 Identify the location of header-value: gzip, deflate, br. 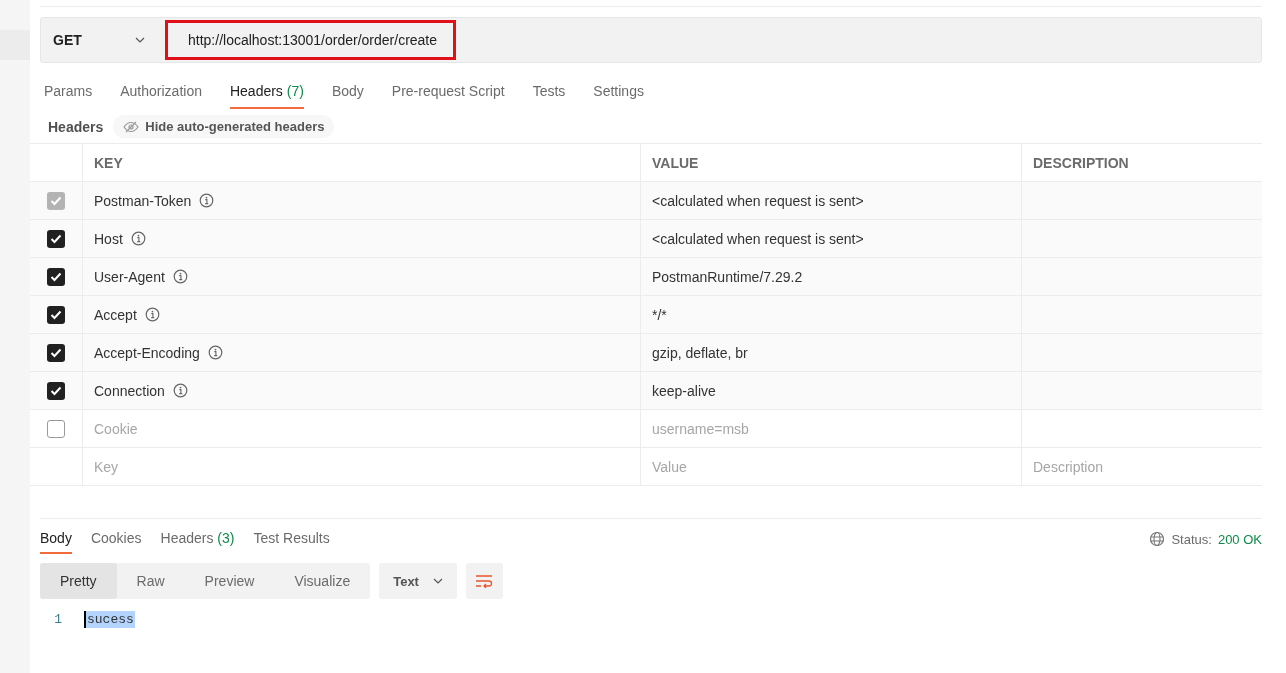
(700, 352).